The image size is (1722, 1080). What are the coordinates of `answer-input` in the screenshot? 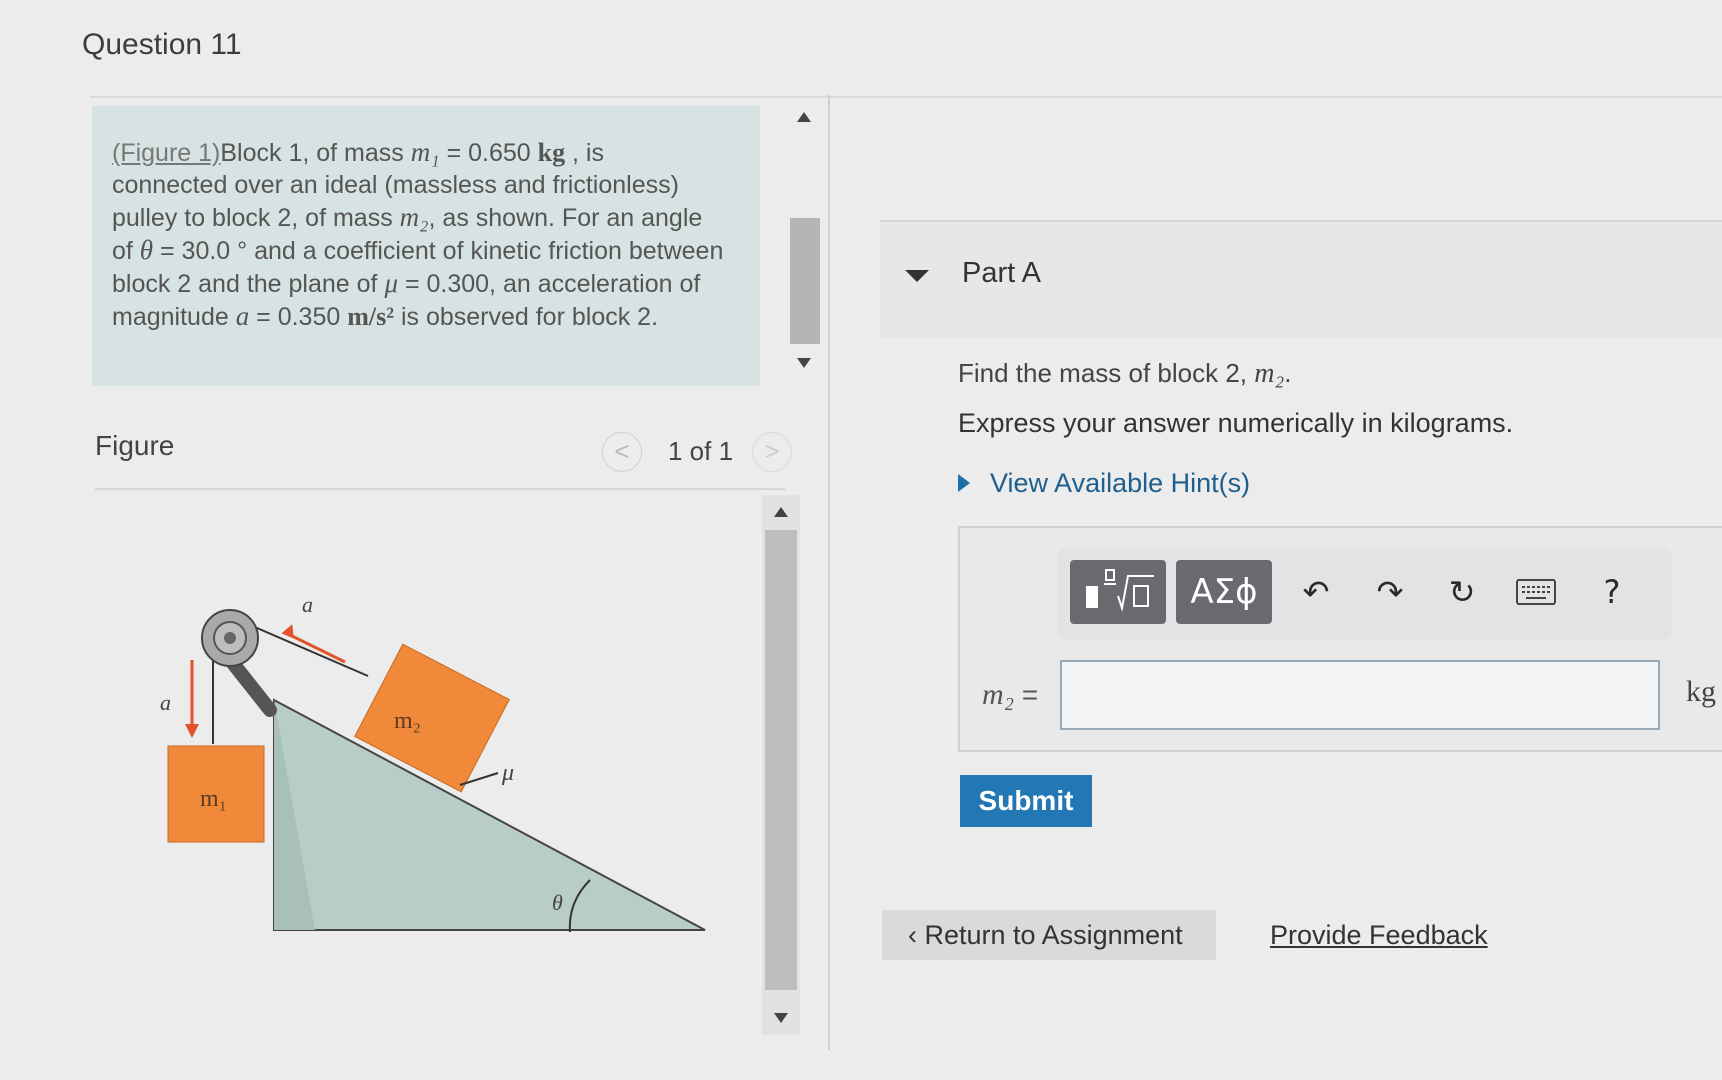 It's located at (1360, 695).